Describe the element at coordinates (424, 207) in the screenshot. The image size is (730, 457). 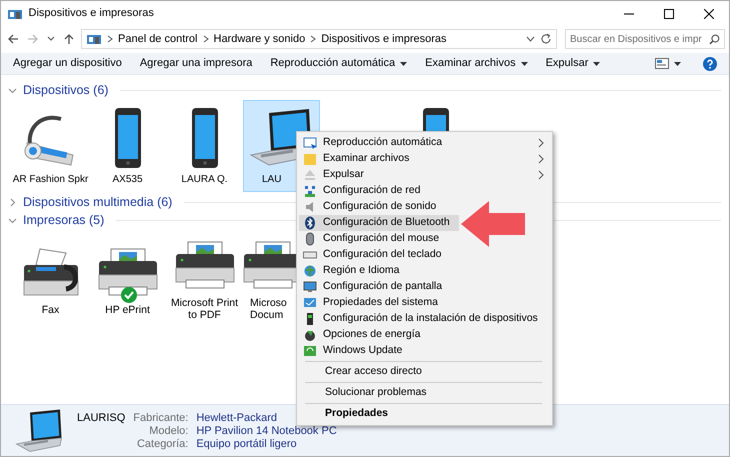
I see `menu-item: Configuración de sonido` at that location.